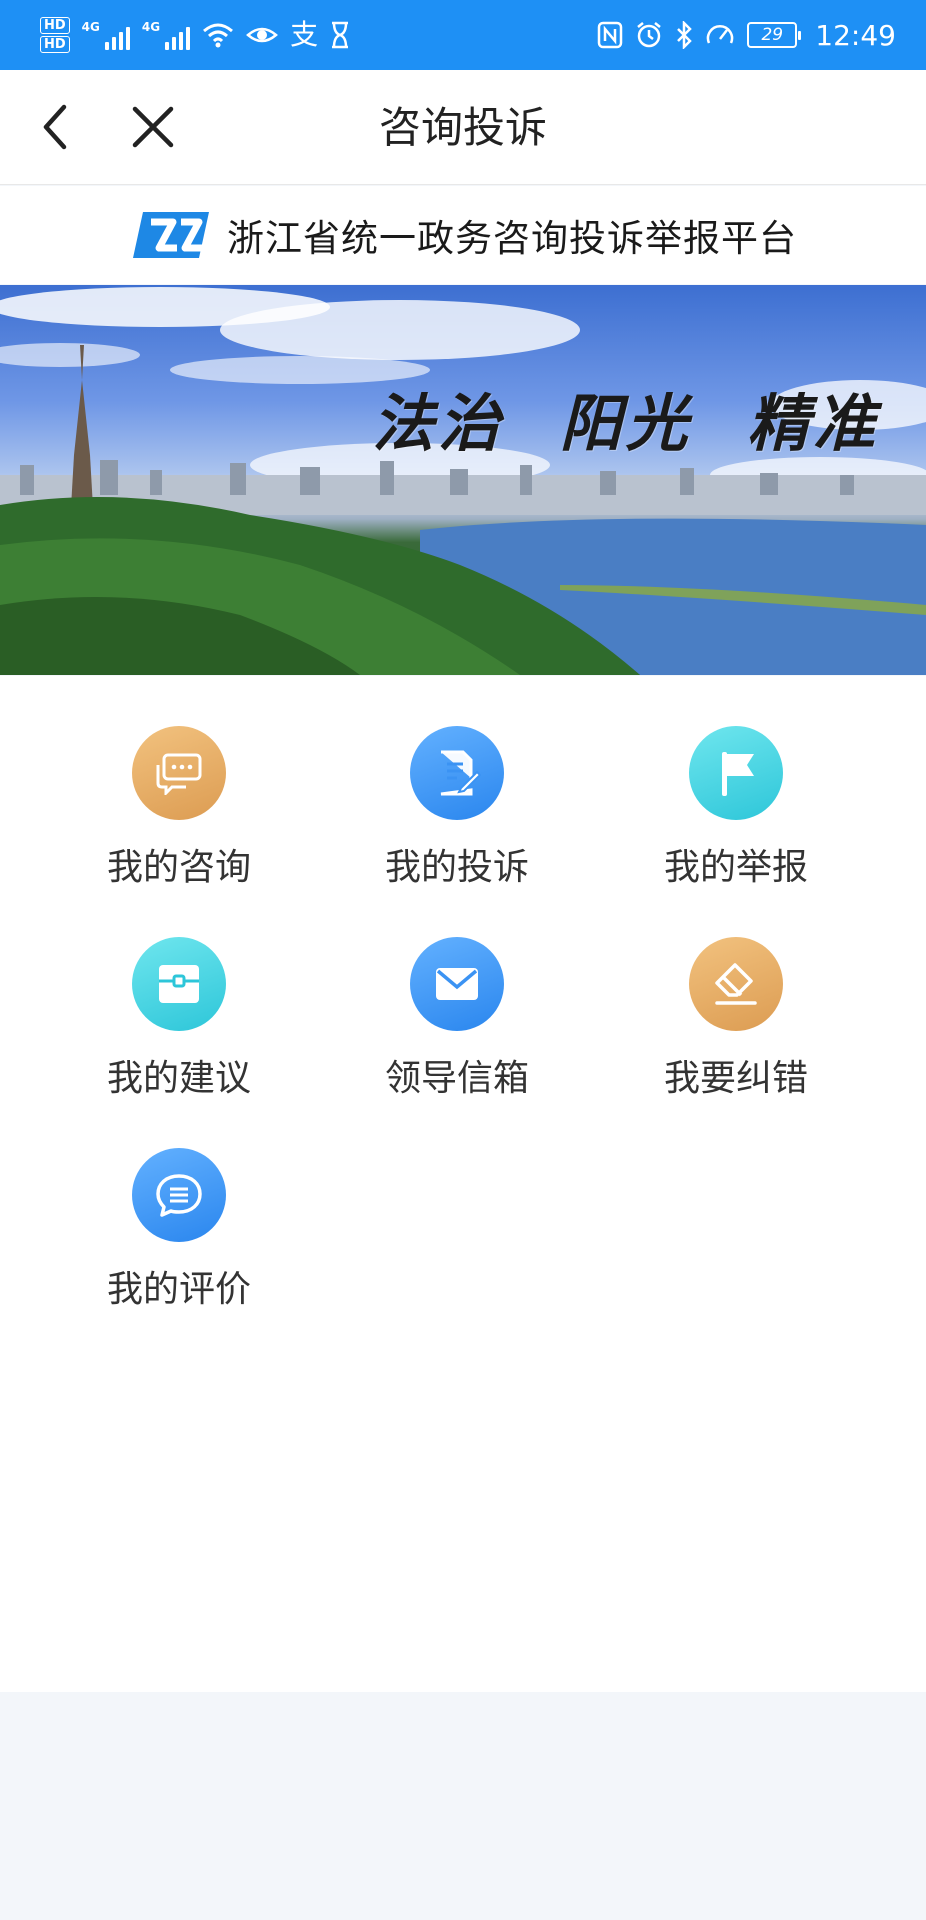  What do you see at coordinates (746, 35) in the screenshot?
I see `status-bar-right: 29 12:49` at bounding box center [746, 35].